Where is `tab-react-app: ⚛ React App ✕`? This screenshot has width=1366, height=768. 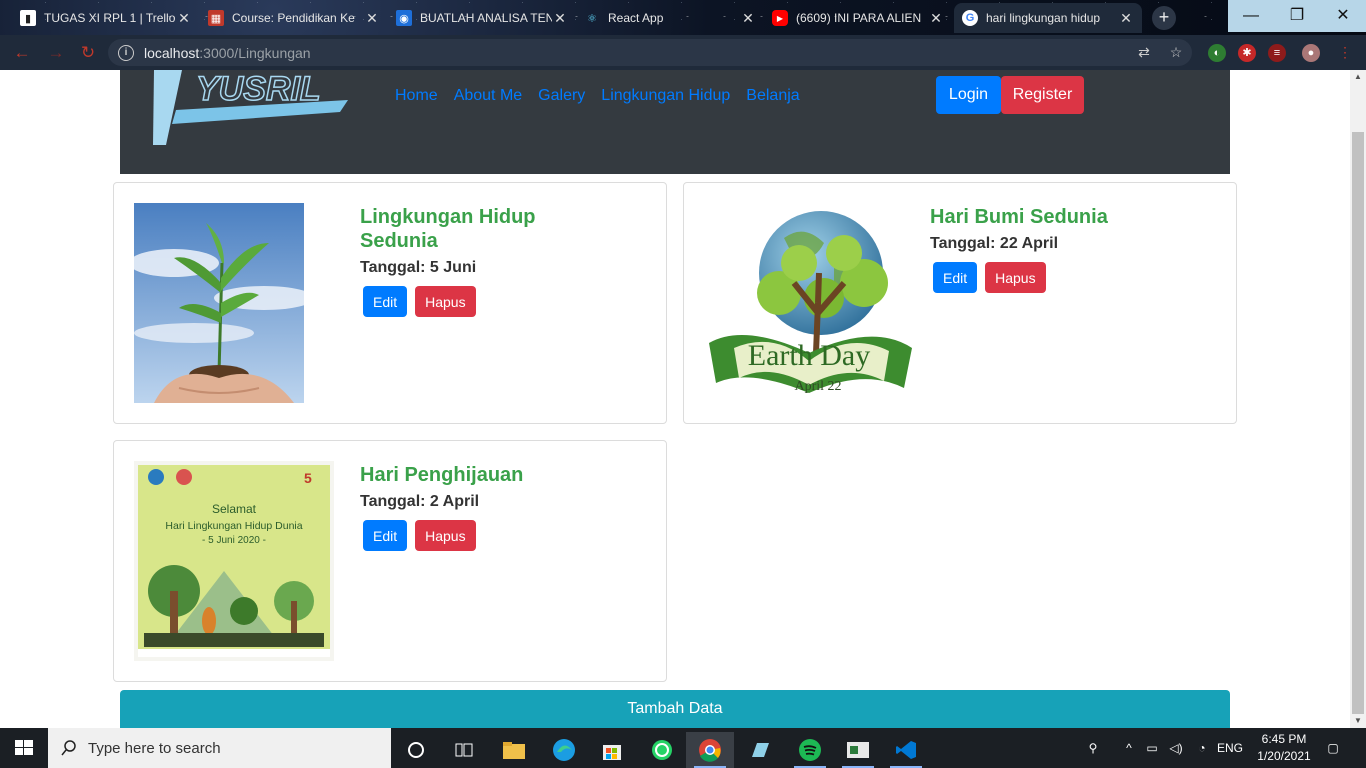
tab-react-app: ⚛ React App ✕ is located at coordinates (670, 18).